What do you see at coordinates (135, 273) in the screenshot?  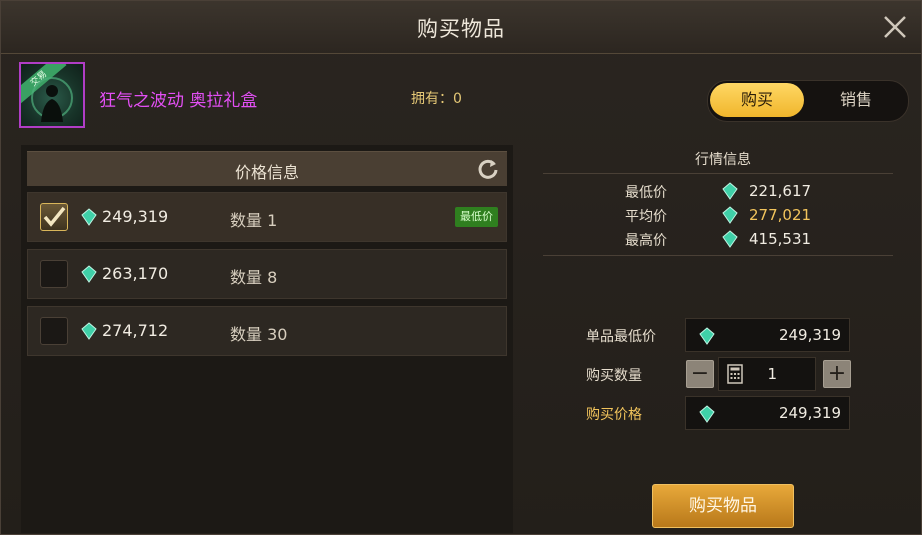 I see `listing-price: 263,170` at bounding box center [135, 273].